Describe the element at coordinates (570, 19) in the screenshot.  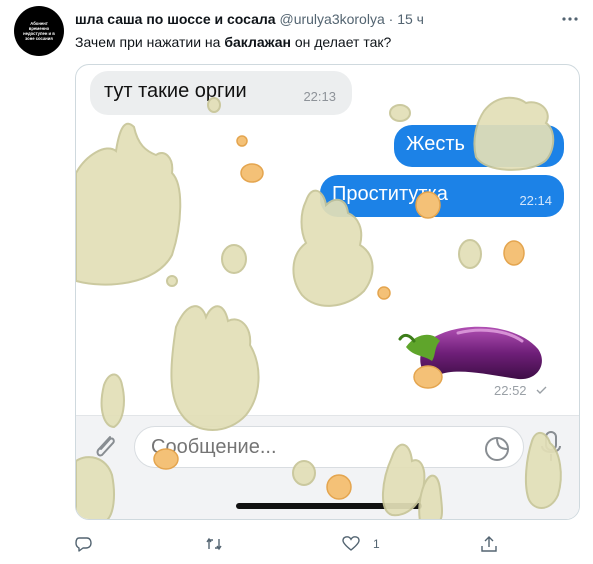
I see `more-icon` at that location.